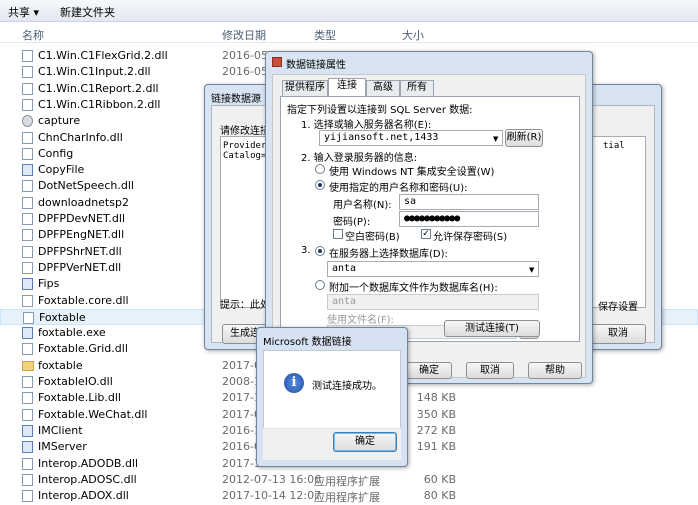 This screenshot has width=698, height=505. Describe the element at coordinates (272, 496) in the screenshot. I see `file-date: 2017-10-14 12:07` at that location.